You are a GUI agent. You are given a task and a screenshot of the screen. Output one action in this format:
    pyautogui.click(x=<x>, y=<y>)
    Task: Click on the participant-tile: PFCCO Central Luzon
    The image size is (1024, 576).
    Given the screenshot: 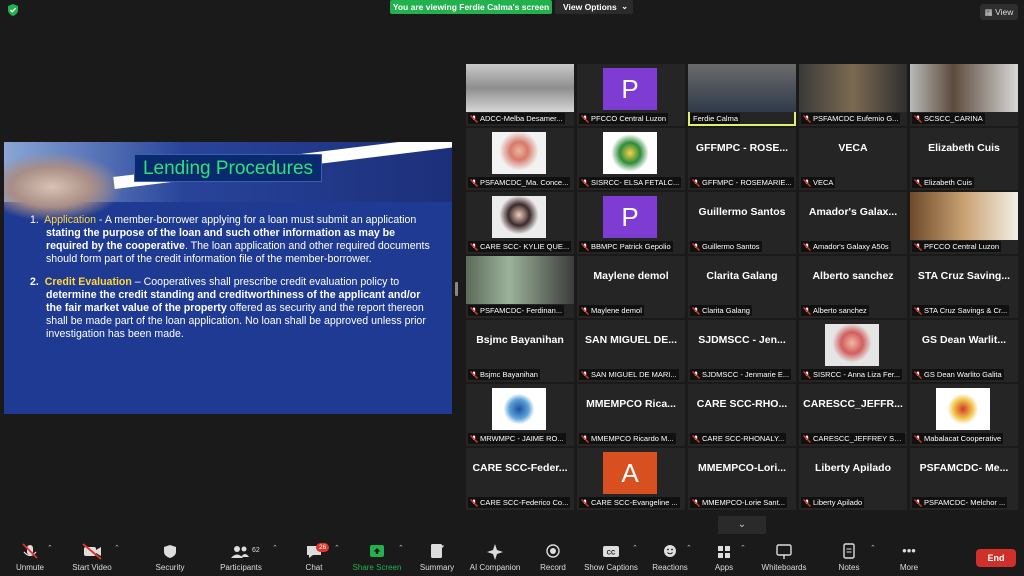 What is the action you would take?
    pyautogui.click(x=964, y=223)
    